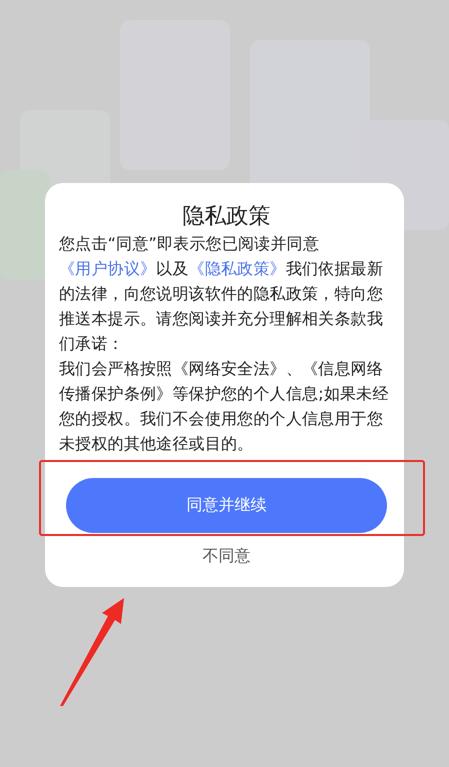 This screenshot has width=449, height=767. Describe the element at coordinates (237, 268) in the screenshot. I see `policy-link: 《隐私政策》` at that location.